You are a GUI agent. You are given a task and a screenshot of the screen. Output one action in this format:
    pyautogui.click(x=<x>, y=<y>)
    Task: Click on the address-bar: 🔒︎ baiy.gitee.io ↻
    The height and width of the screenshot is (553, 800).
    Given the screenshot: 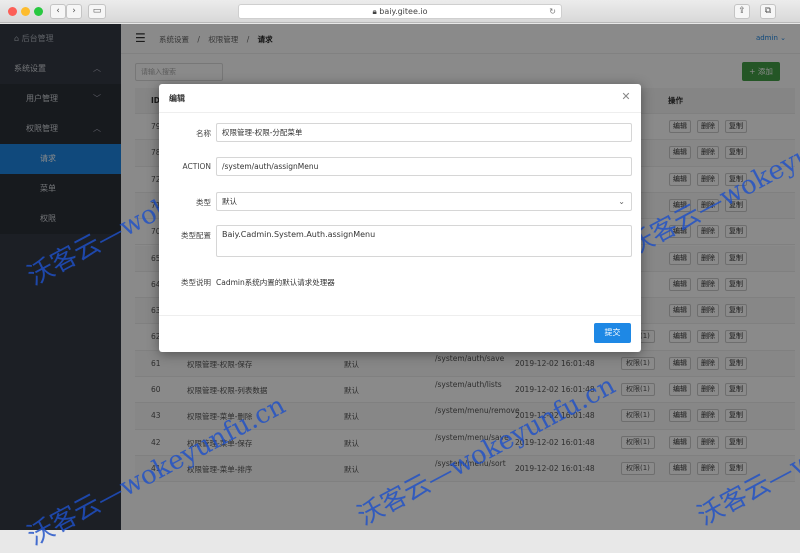 What is the action you would take?
    pyautogui.click(x=400, y=11)
    